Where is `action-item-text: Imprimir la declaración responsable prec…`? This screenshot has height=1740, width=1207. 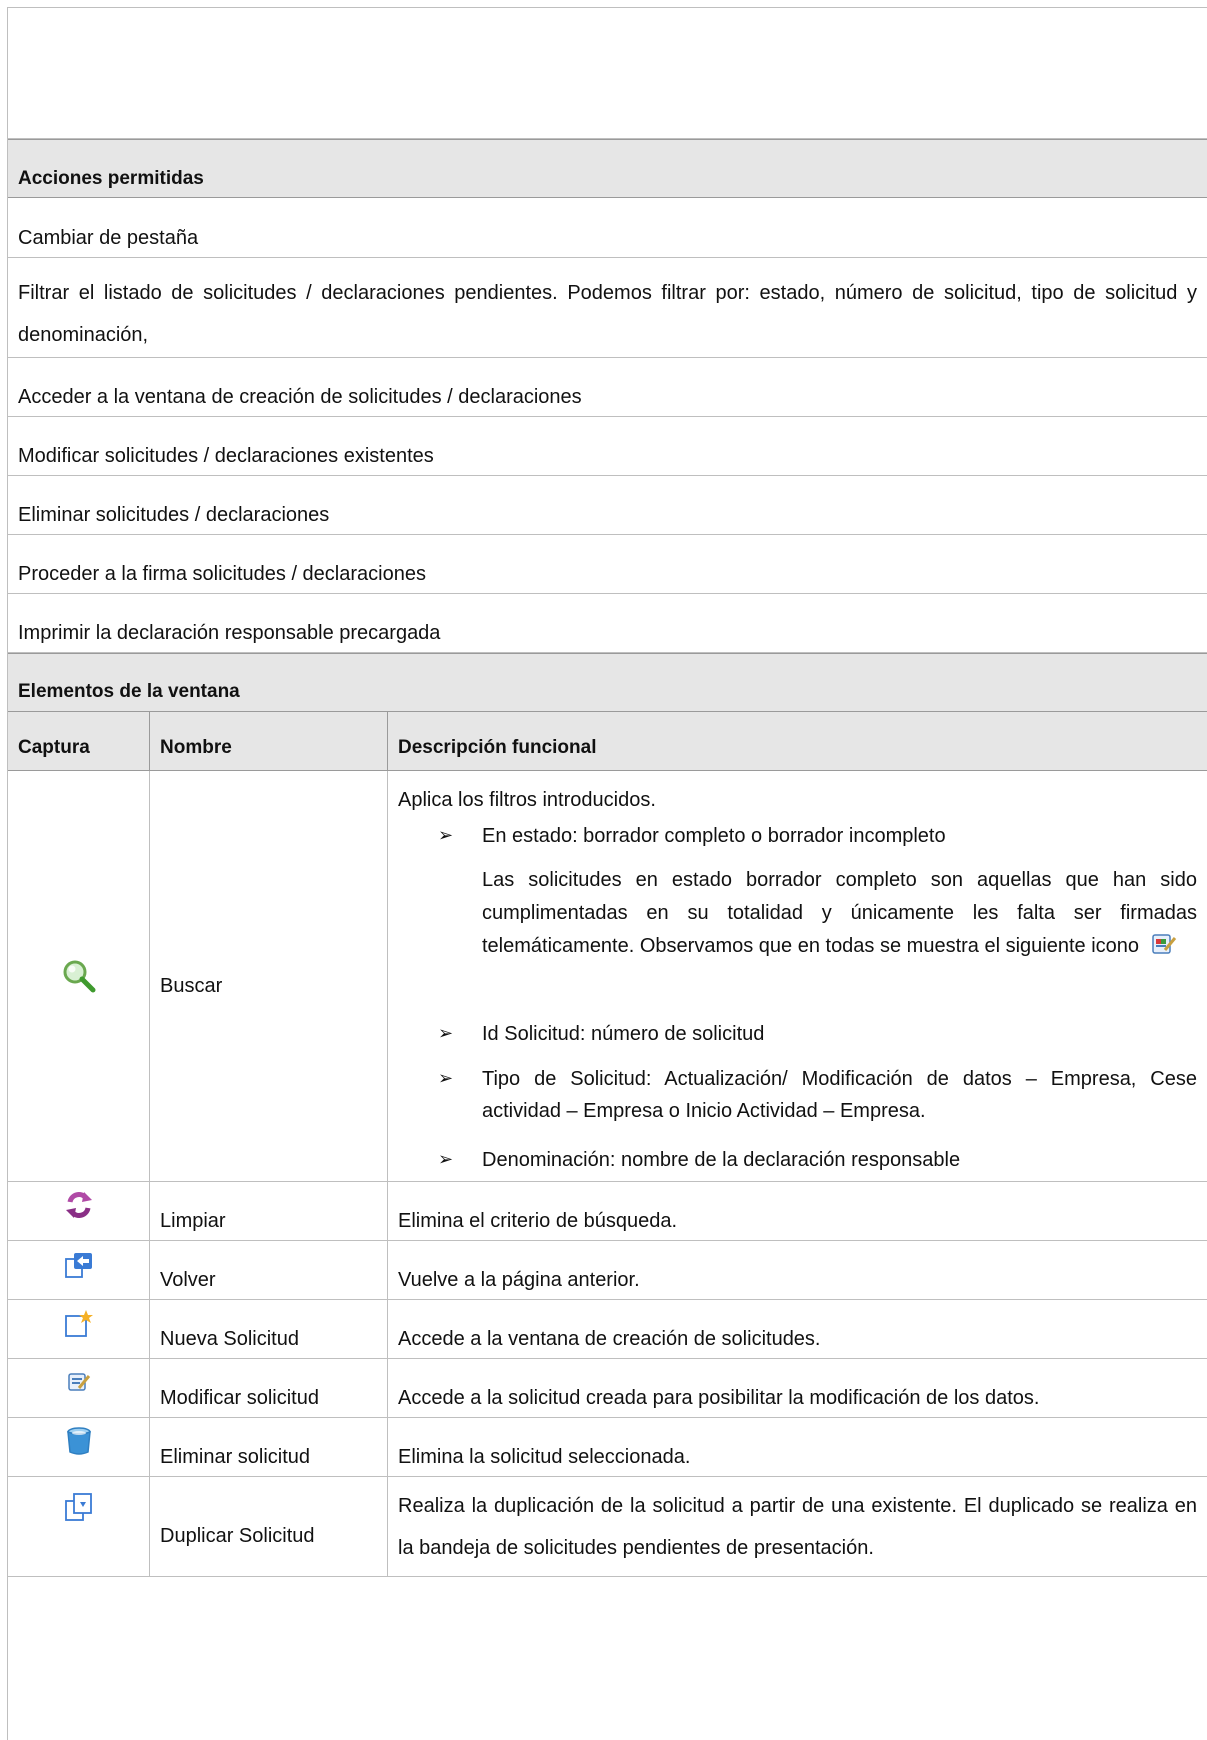 action-item-text: Imprimir la declaración responsable prec… is located at coordinates (229, 633).